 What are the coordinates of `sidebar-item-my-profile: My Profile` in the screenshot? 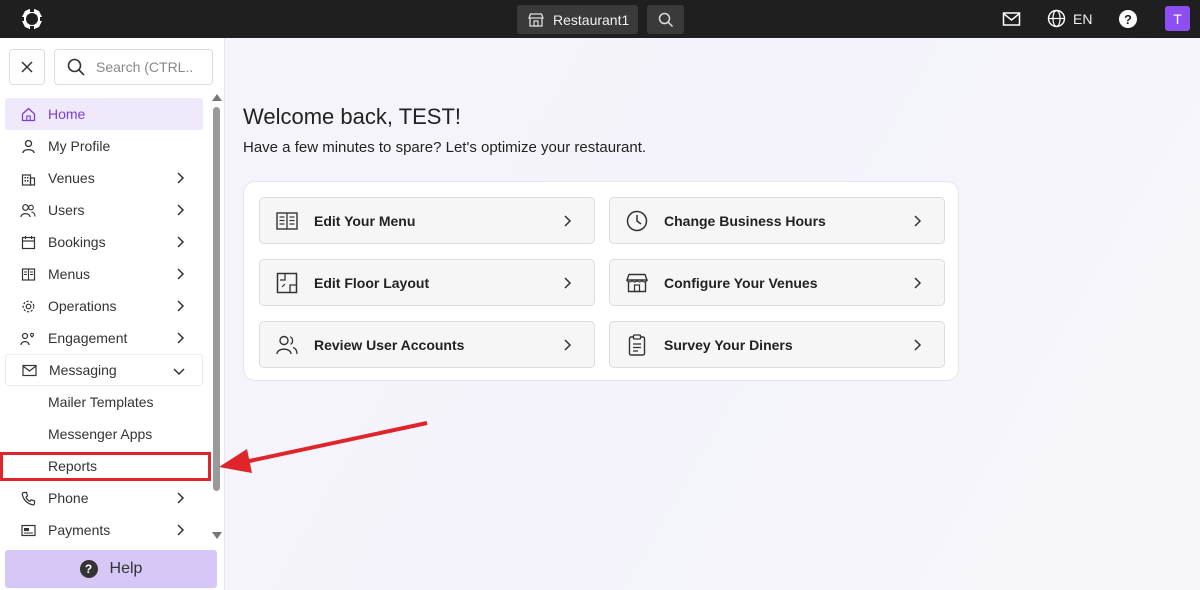 It's located at (104, 146).